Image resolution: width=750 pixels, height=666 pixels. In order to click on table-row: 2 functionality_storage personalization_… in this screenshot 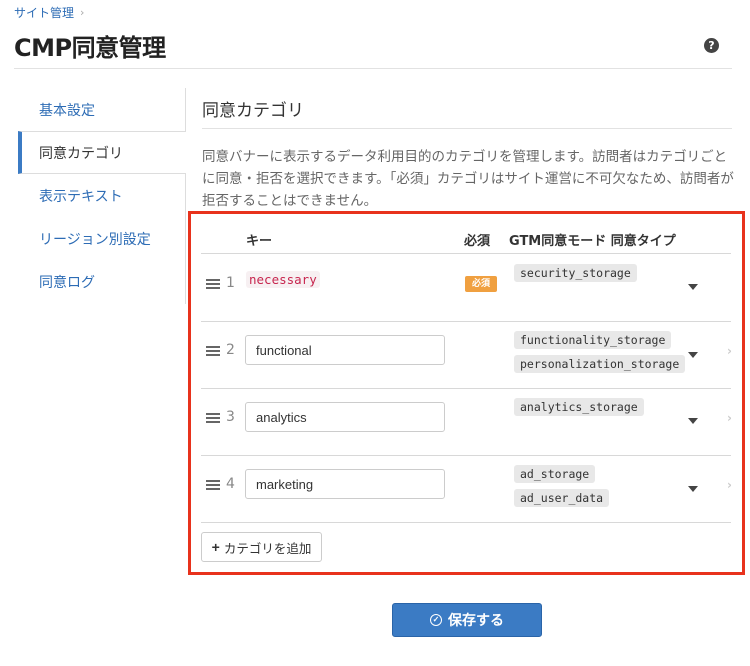, I will do `click(466, 355)`.